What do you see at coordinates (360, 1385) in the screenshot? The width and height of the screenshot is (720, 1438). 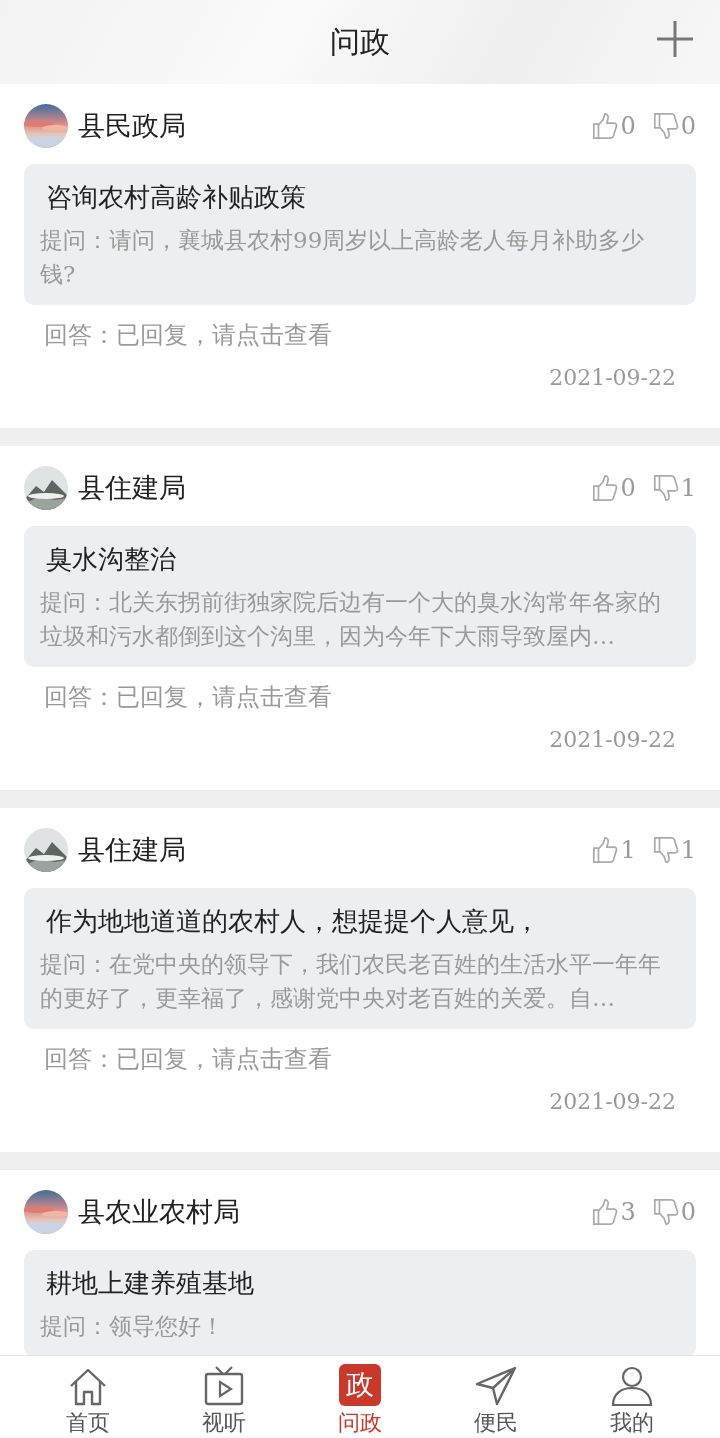 I see `tab-badge: 政` at bounding box center [360, 1385].